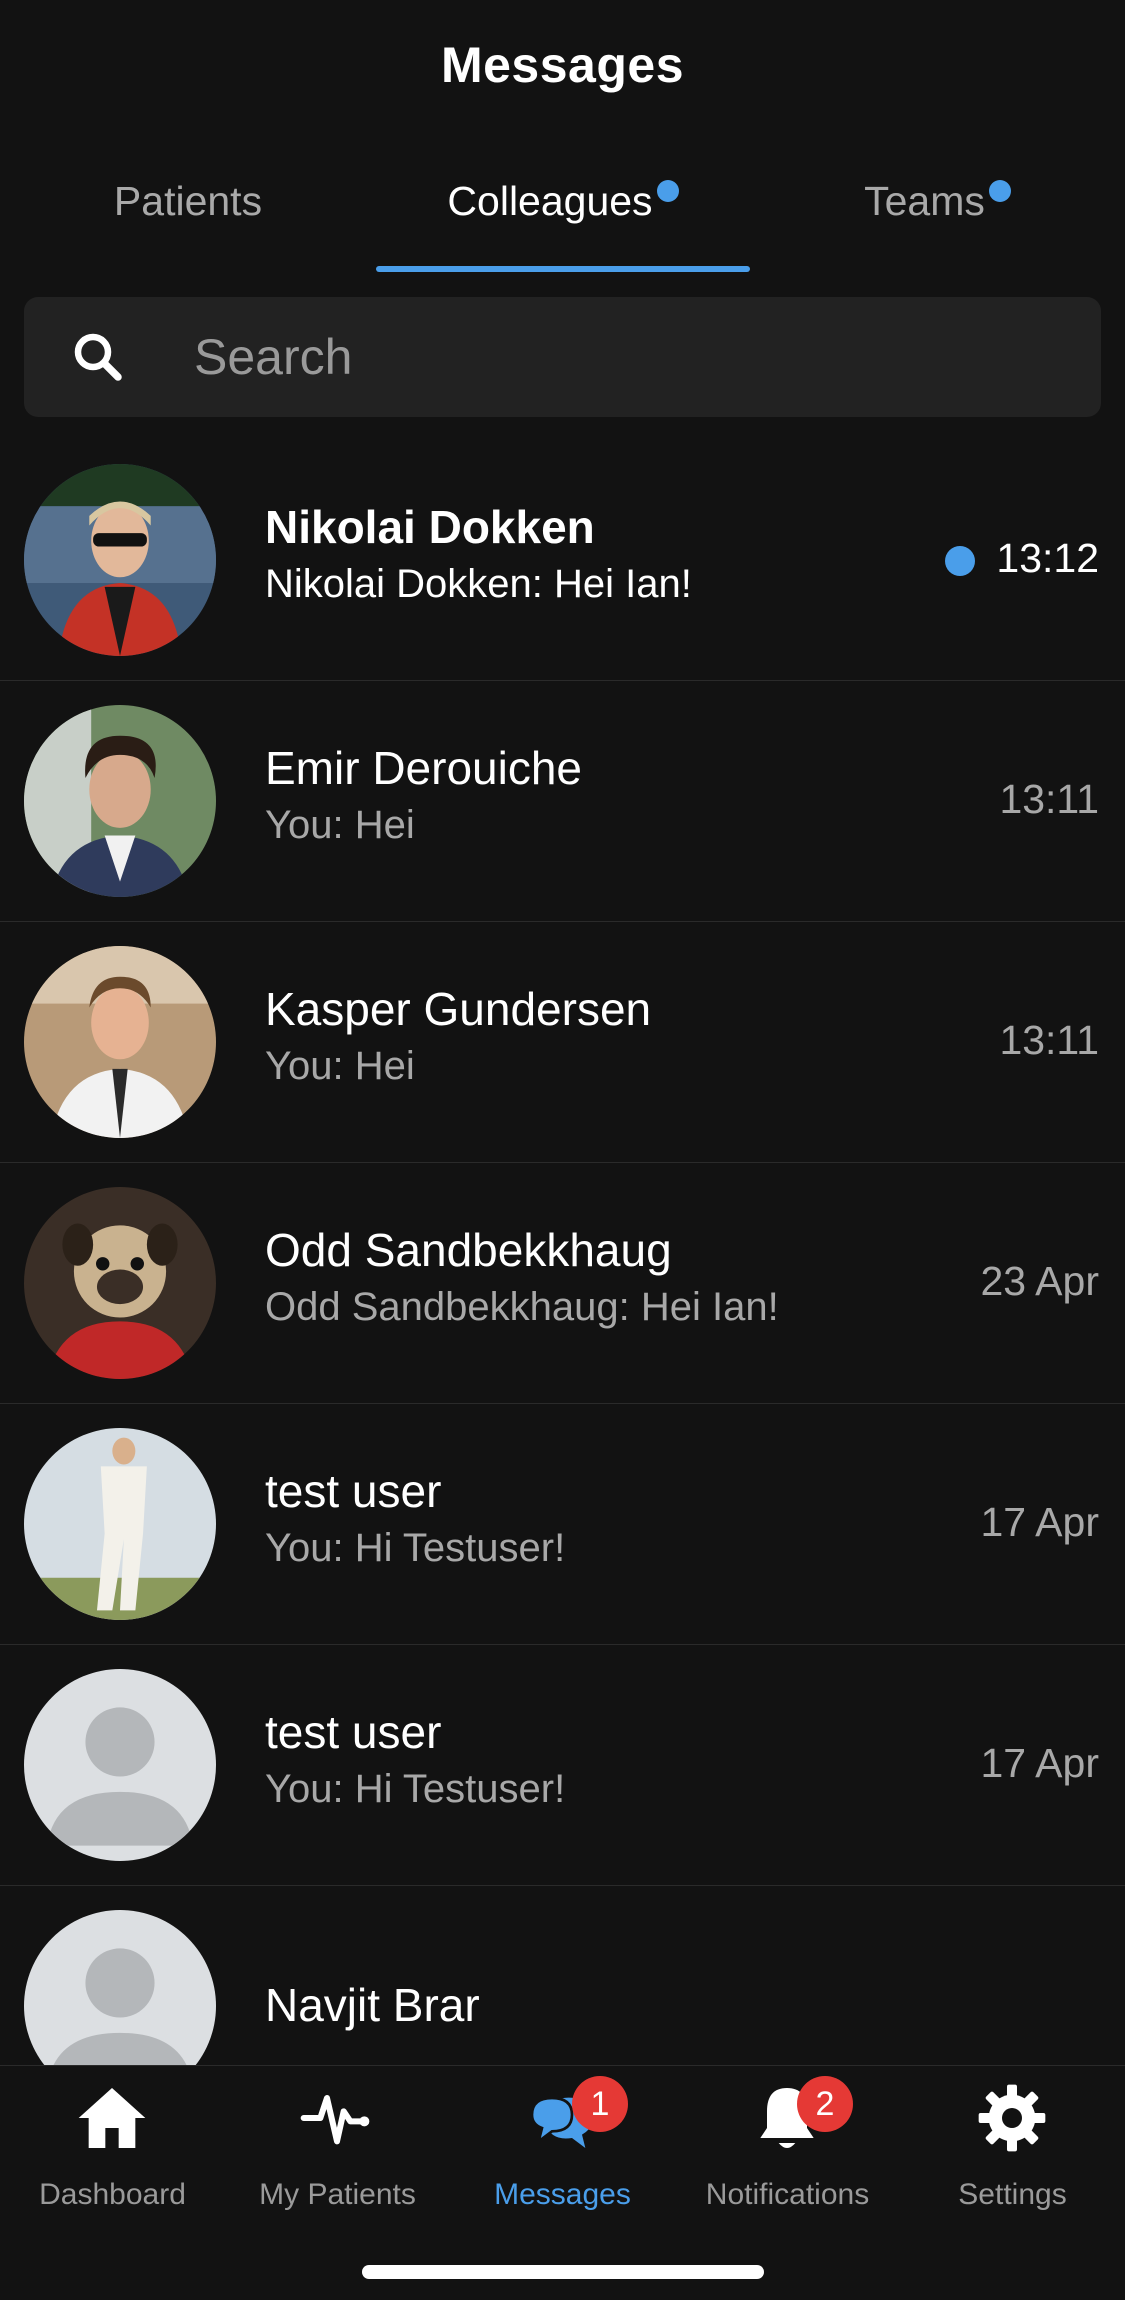  What do you see at coordinates (562, 1975) in the screenshot?
I see `conversation-row: Navjit Brar` at bounding box center [562, 1975].